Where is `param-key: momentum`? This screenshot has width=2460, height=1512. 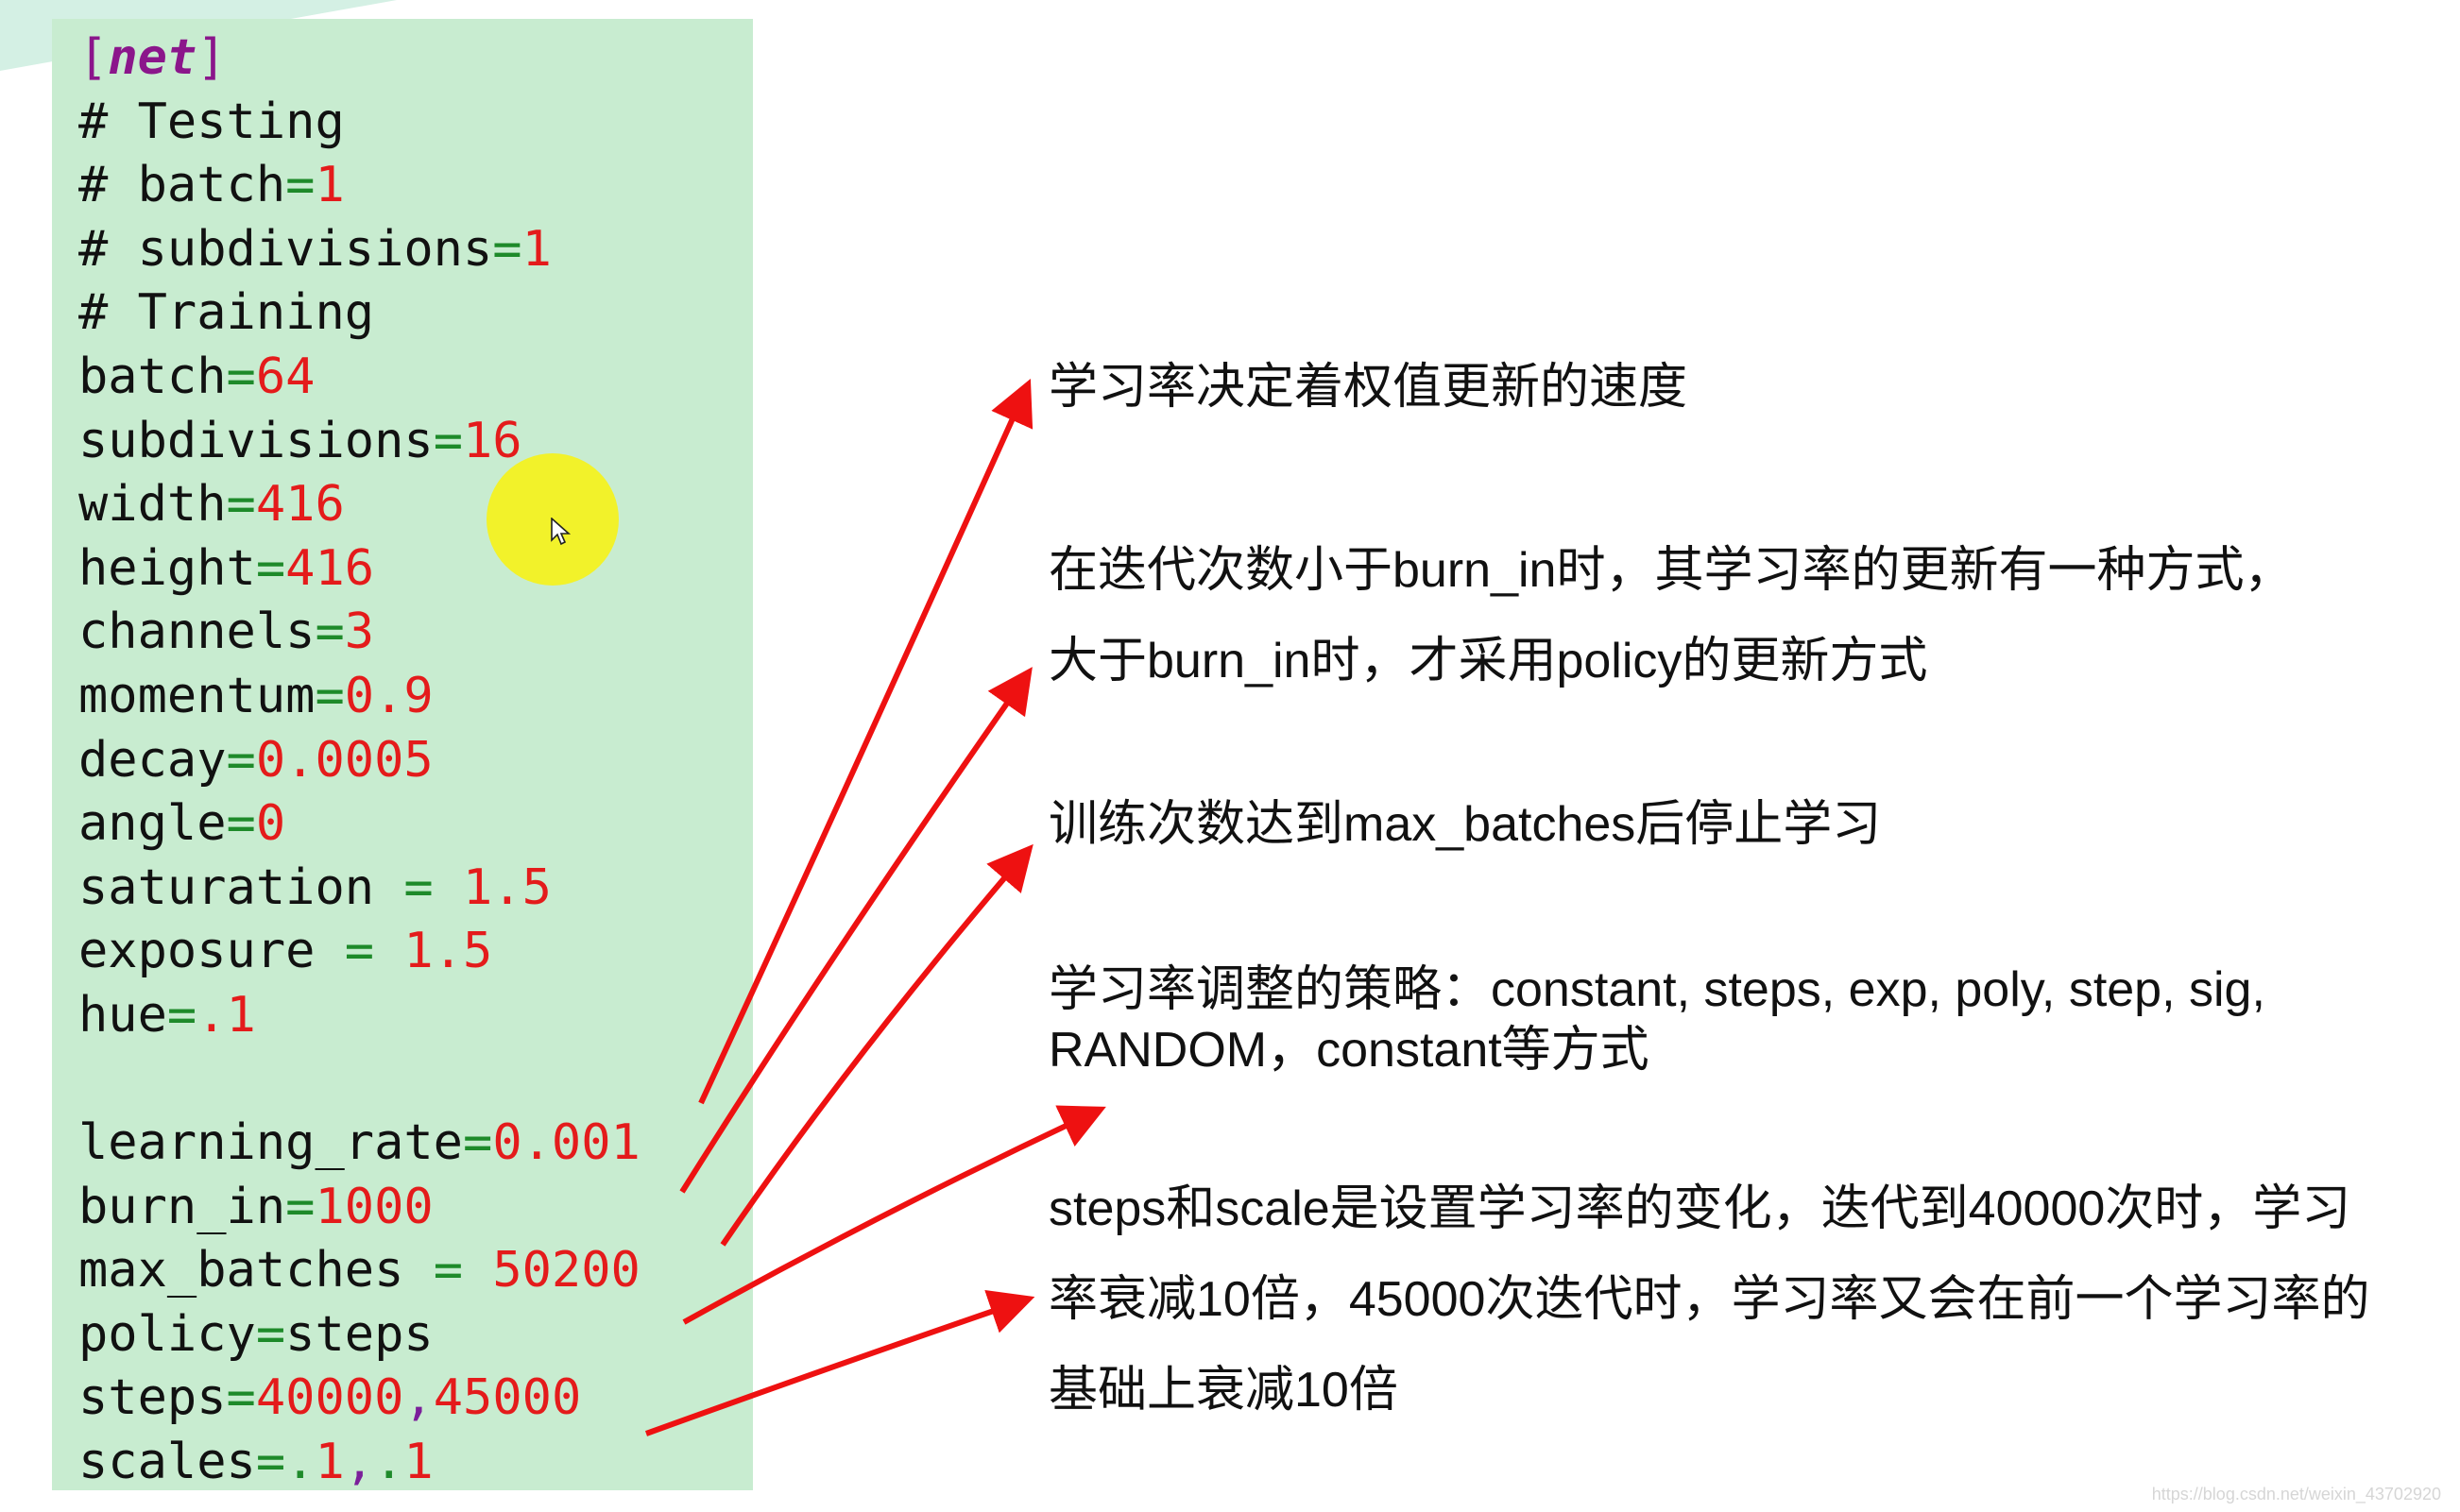 param-key: momentum is located at coordinates (197, 695).